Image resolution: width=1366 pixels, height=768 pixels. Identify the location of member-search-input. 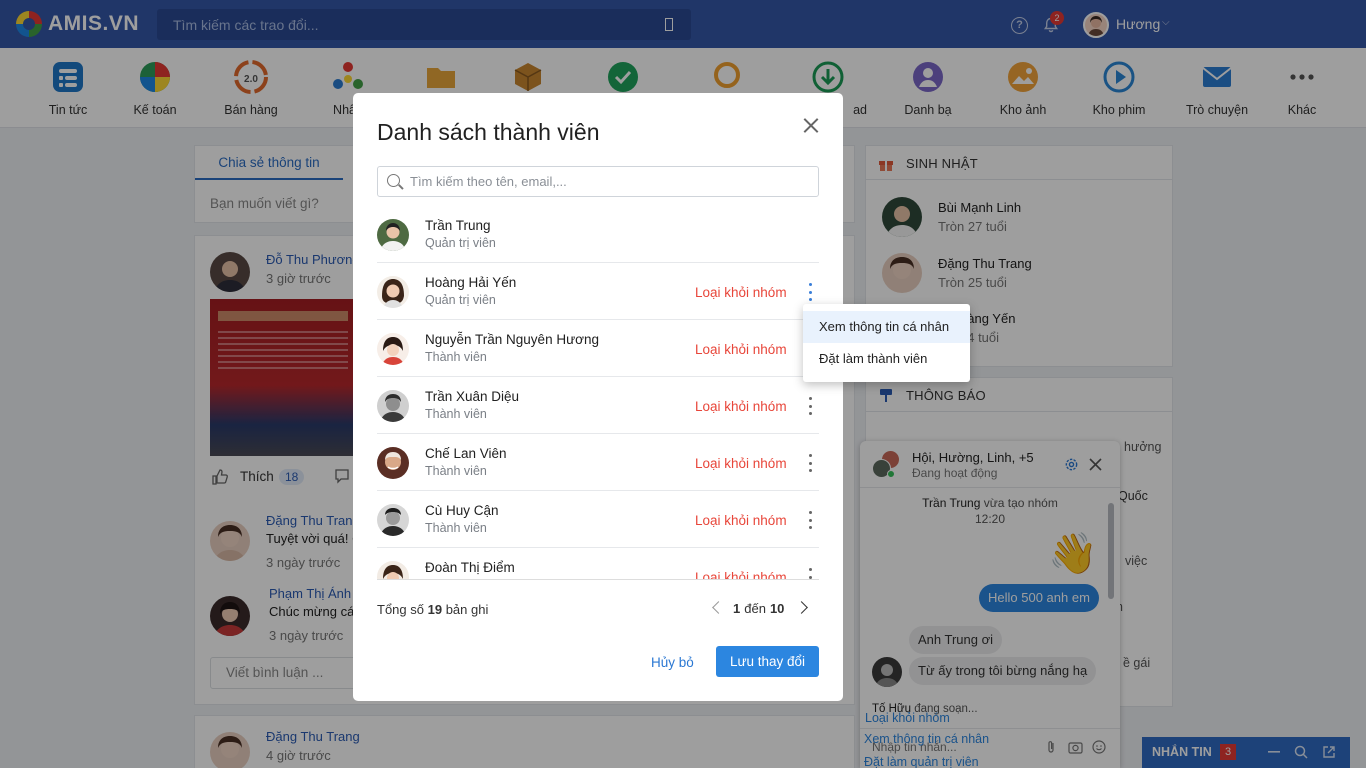
(610, 181).